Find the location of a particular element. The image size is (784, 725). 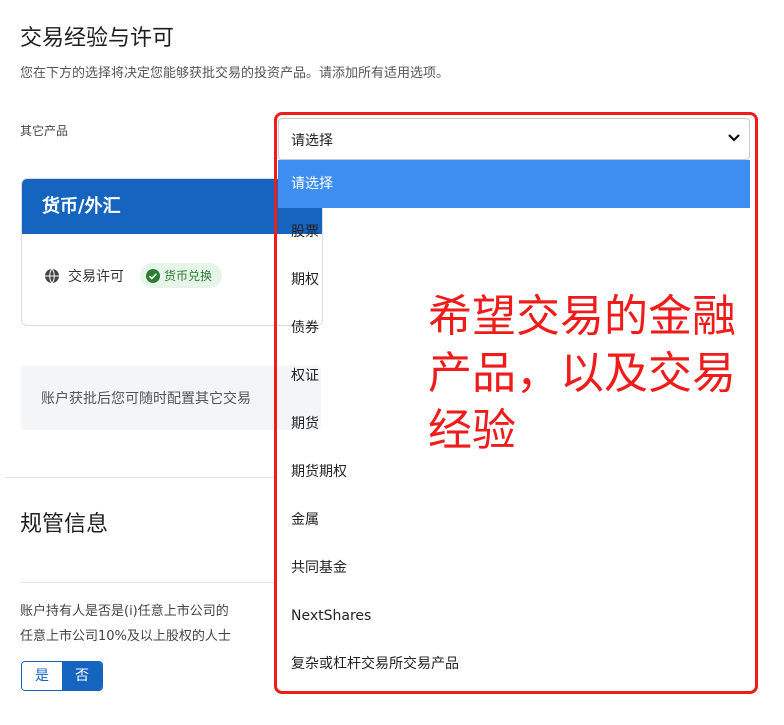

yes-no-toggle: 是 否 is located at coordinates (62, 676).